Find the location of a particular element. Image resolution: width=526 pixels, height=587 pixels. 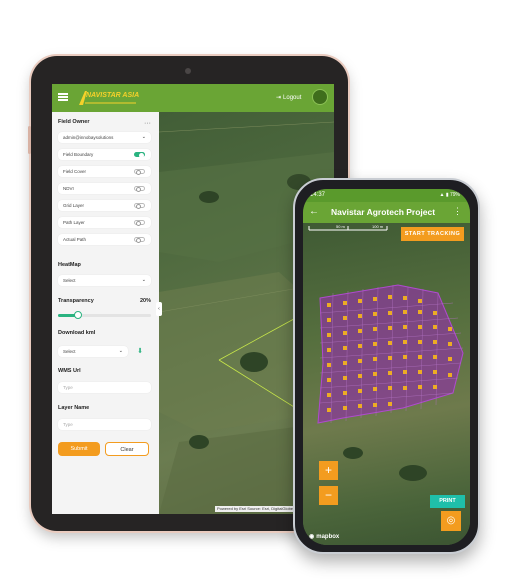

layer-name-input: Type is located at coordinates (104, 424).